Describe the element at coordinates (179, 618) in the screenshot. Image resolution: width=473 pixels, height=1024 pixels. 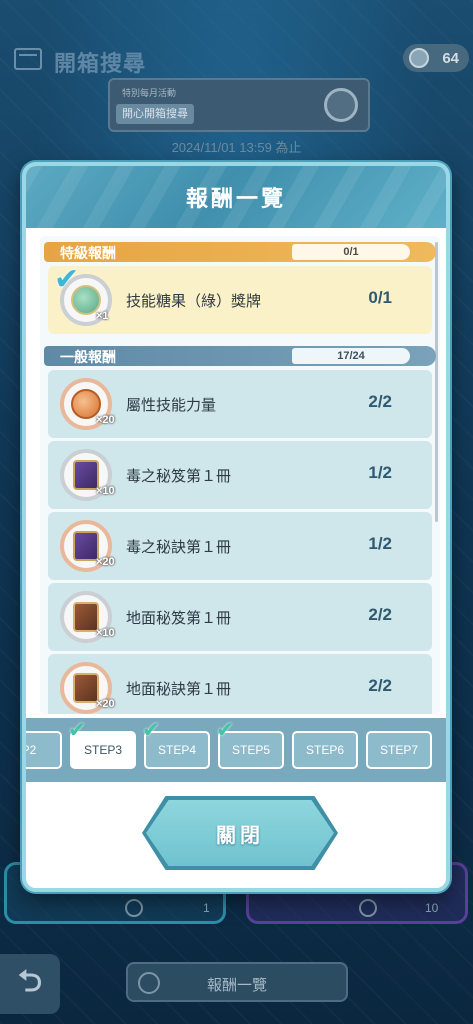
I see `reward-name: 地面秘笈第１冊` at that location.